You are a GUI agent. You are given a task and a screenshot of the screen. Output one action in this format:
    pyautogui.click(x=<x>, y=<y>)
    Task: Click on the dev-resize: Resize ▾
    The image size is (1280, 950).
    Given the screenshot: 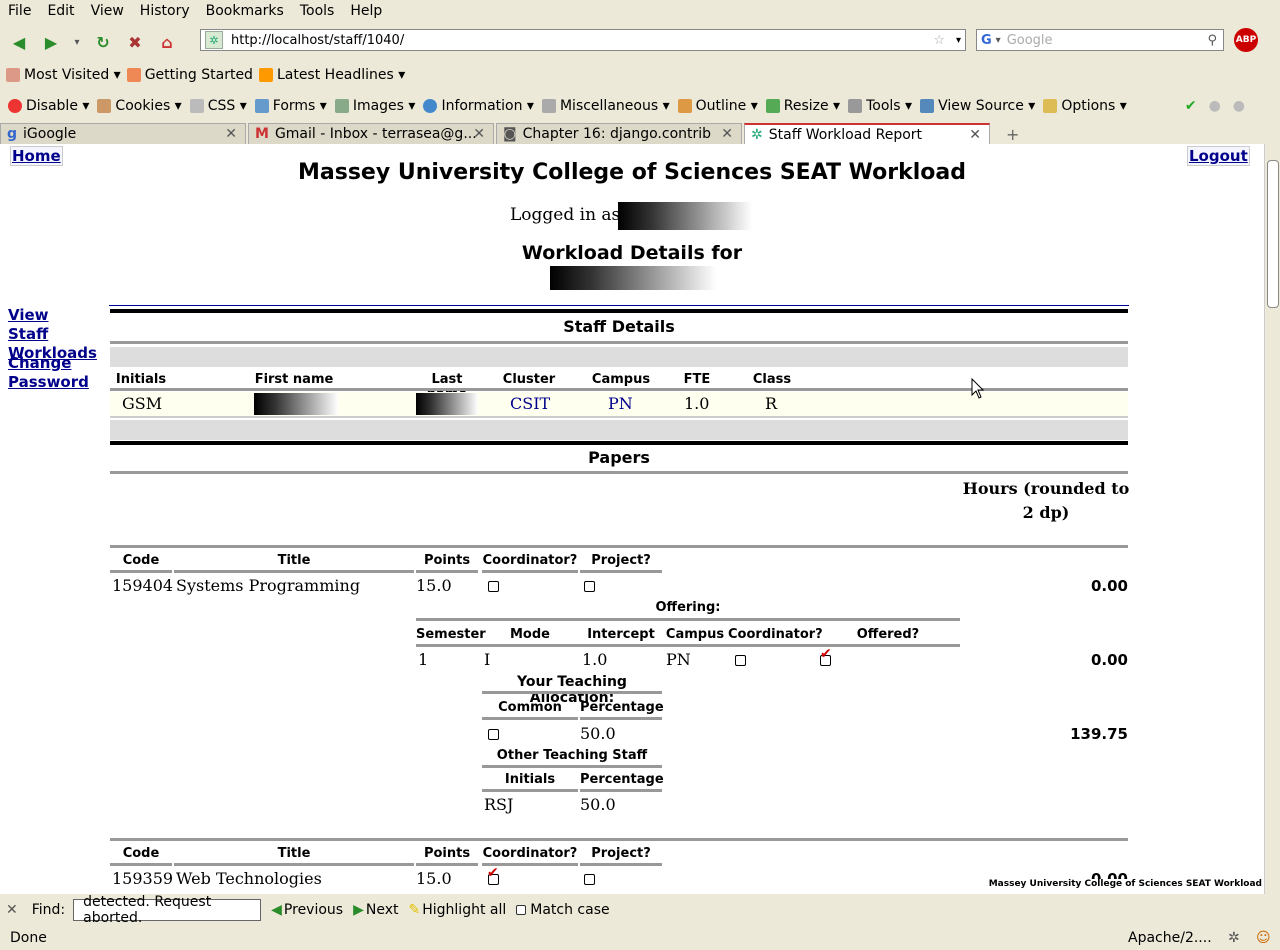 What is the action you would take?
    pyautogui.click(x=802, y=106)
    